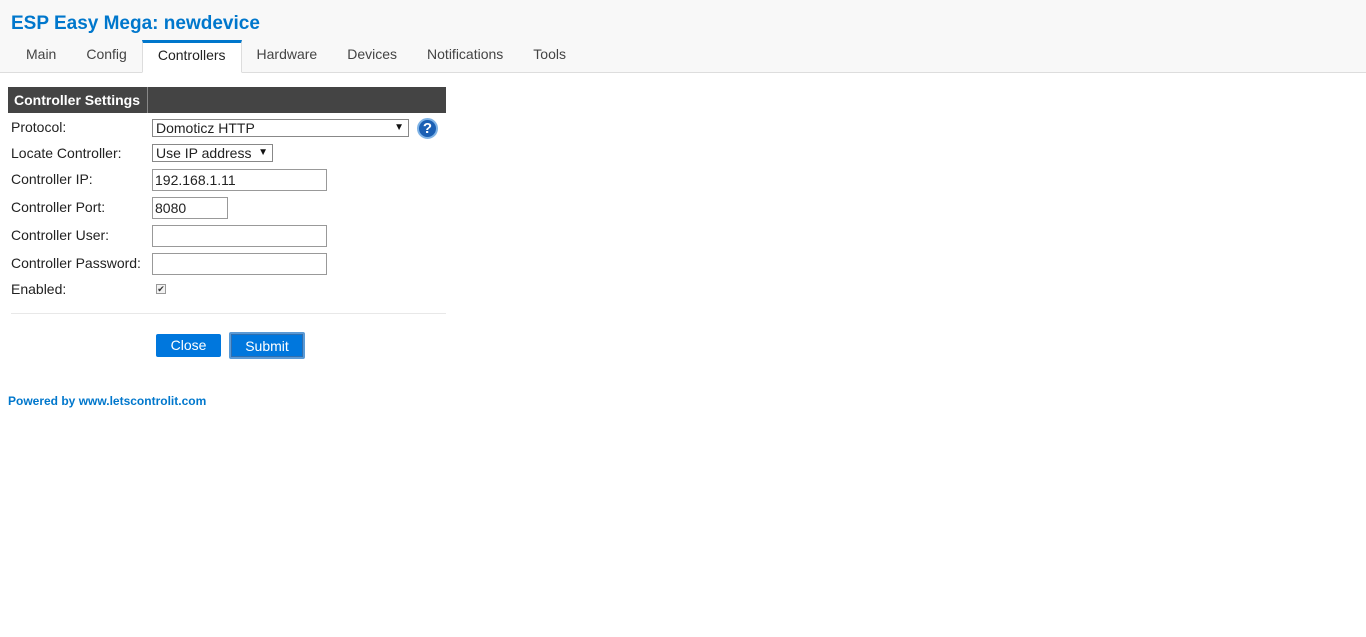 This screenshot has height=637, width=1366. I want to click on locate-controller-select: Use IP address ▼, so click(212, 153).